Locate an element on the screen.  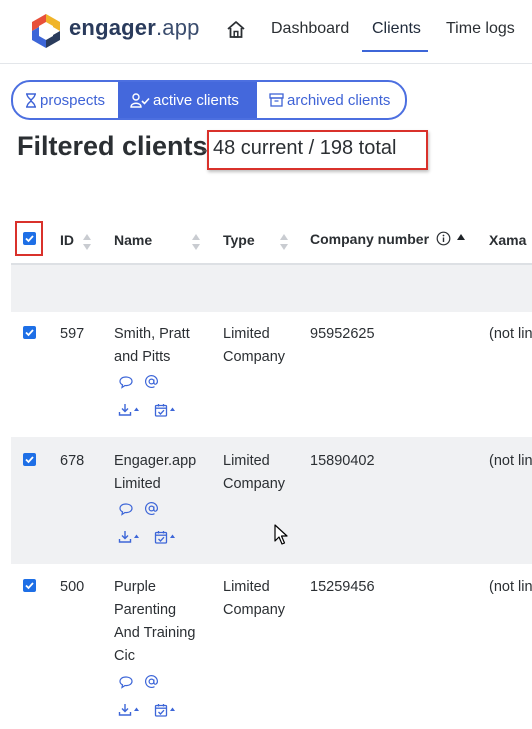
home-icon is located at coordinates (236, 30).